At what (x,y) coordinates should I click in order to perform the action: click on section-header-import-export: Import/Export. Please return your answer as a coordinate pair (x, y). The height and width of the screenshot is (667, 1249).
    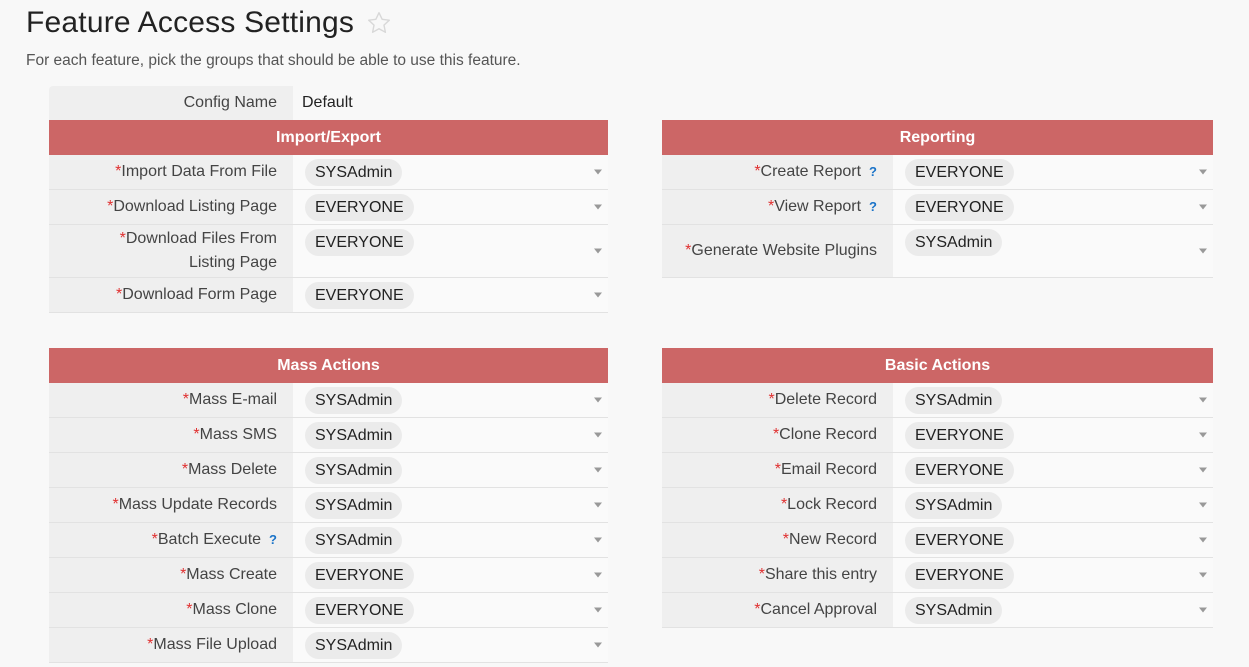
    Looking at the image, I should click on (328, 137).